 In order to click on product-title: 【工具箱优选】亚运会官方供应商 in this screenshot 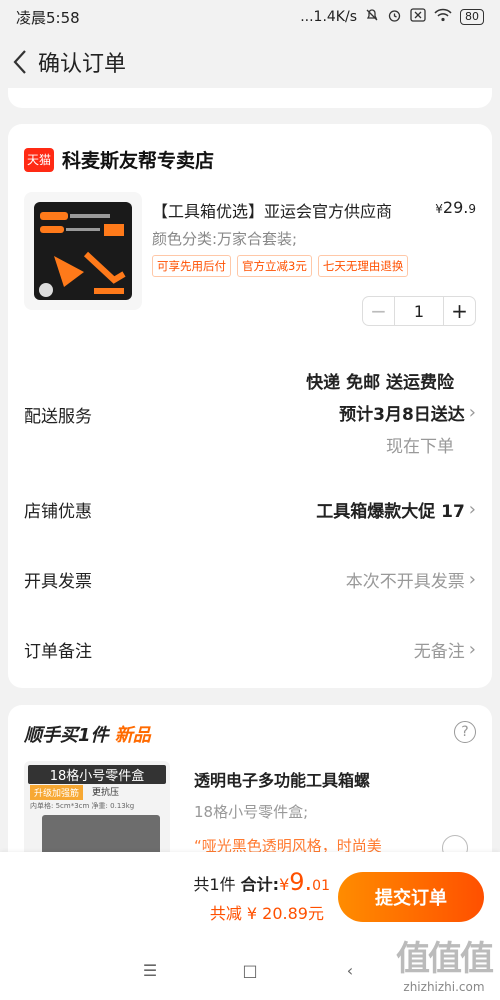, I will do `click(292, 210)`.